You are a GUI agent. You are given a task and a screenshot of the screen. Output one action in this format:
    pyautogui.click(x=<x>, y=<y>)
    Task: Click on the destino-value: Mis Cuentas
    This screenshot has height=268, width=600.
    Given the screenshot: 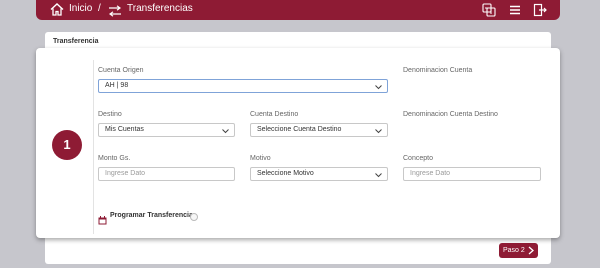 What is the action you would take?
    pyautogui.click(x=124, y=129)
    